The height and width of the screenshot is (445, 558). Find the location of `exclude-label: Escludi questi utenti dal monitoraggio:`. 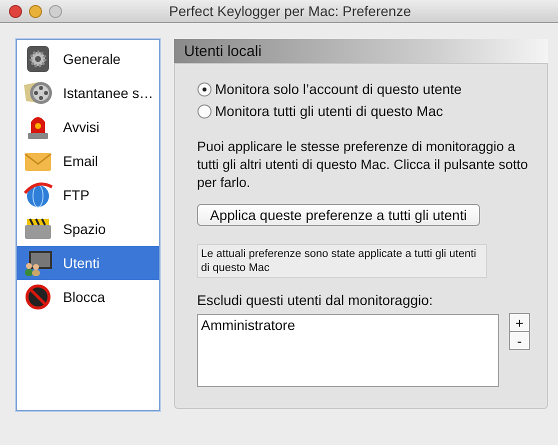

exclude-label: Escludi questi utenti dal monitoraggio: is located at coordinates (315, 300).